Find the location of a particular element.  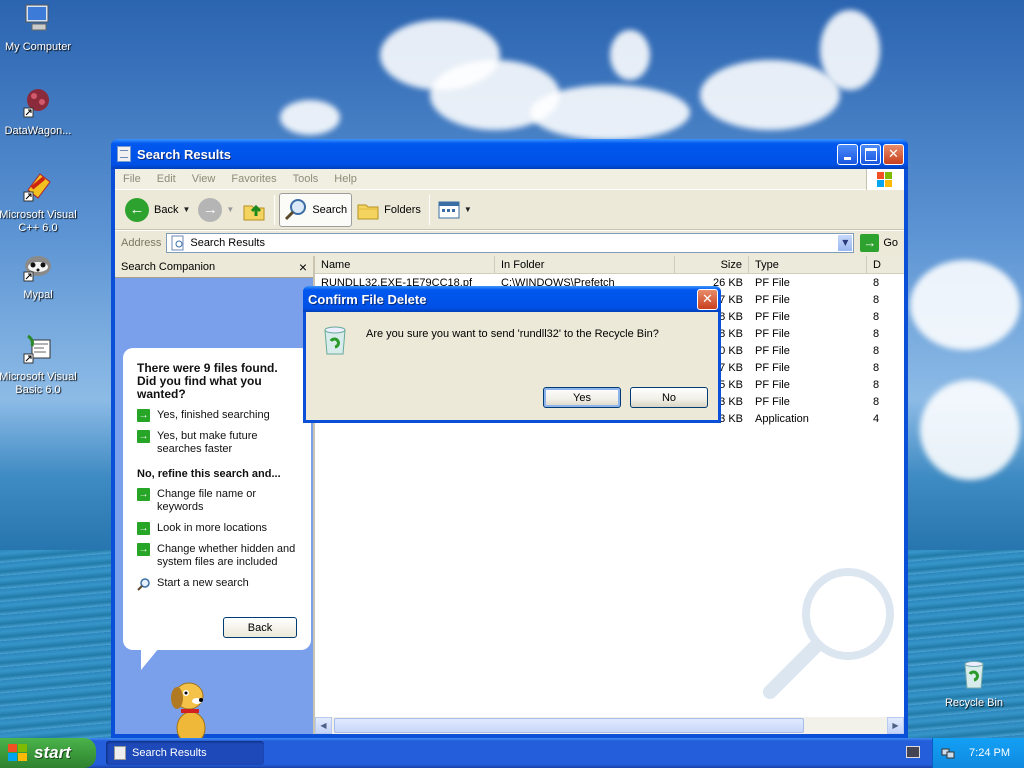

type-cell: Application is located at coordinates (782, 418).